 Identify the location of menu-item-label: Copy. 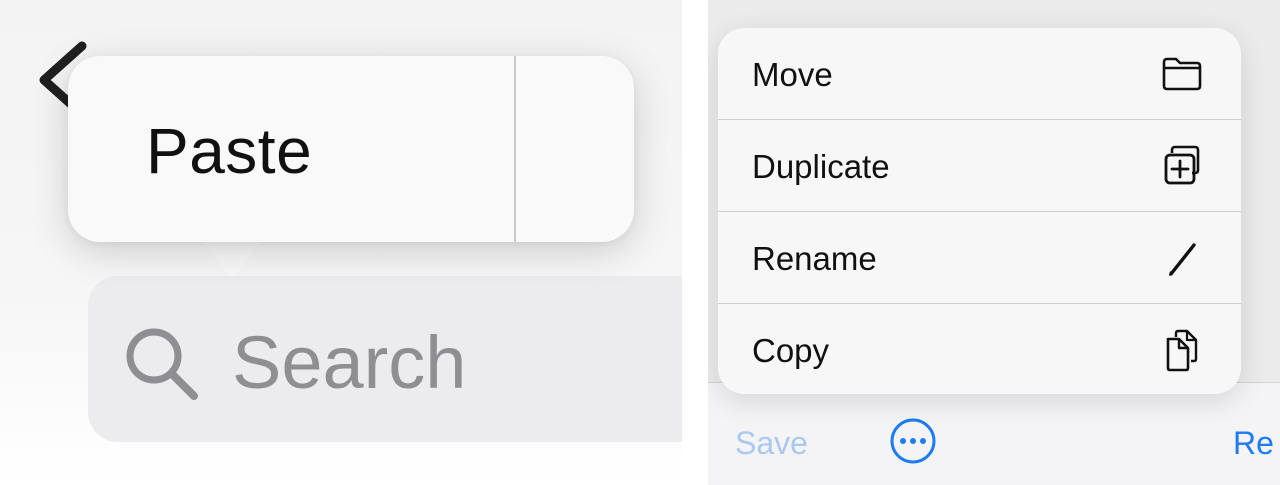
(791, 350).